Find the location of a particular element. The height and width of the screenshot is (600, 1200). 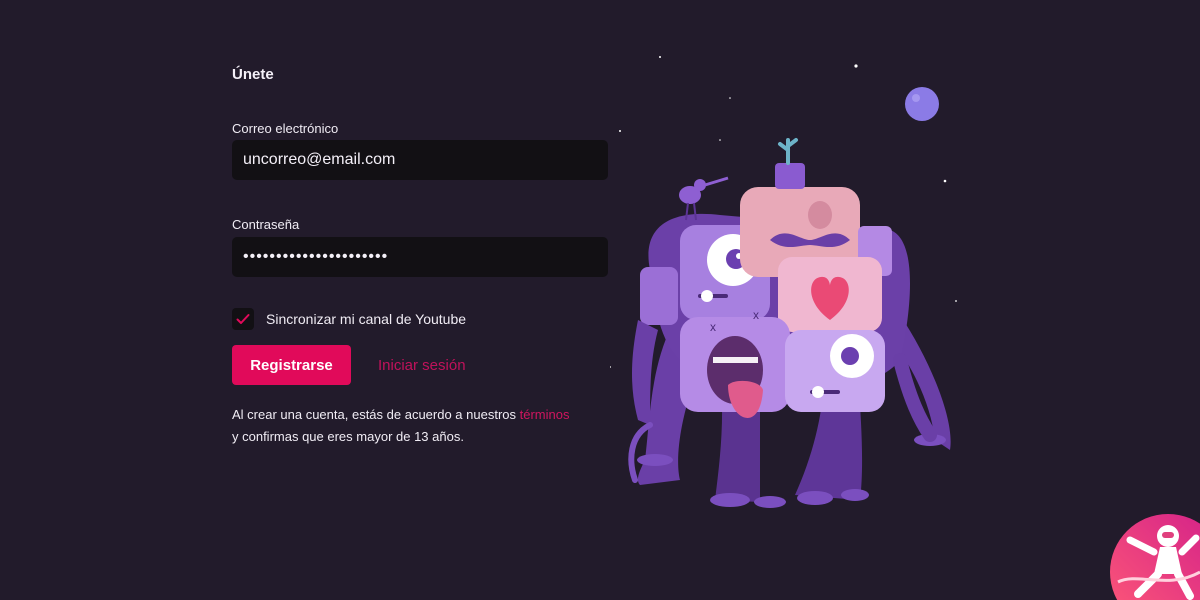

password-field: •••••••••••••••••••••• is located at coordinates (420, 257).